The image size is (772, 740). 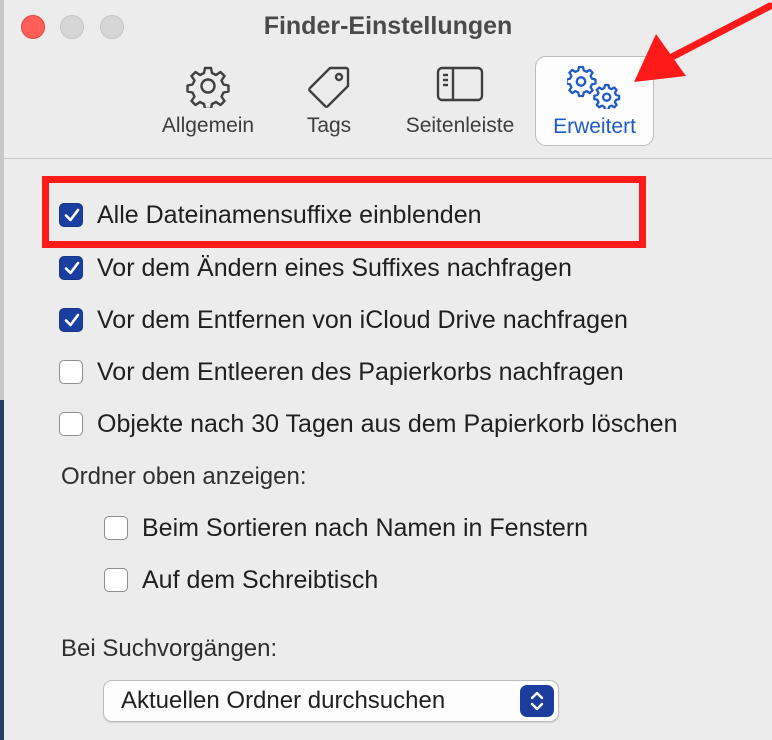 I want to click on search-scope-select: Aktuellen Ordner durchsuchen, so click(x=331, y=701).